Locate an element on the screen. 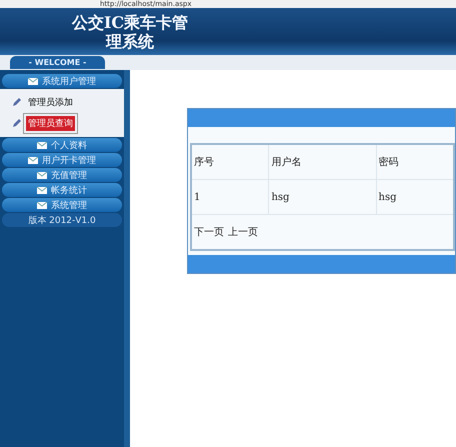 This screenshot has height=447, width=456. system-title: 公交IC乘车卡管理系统 is located at coordinates (130, 31).